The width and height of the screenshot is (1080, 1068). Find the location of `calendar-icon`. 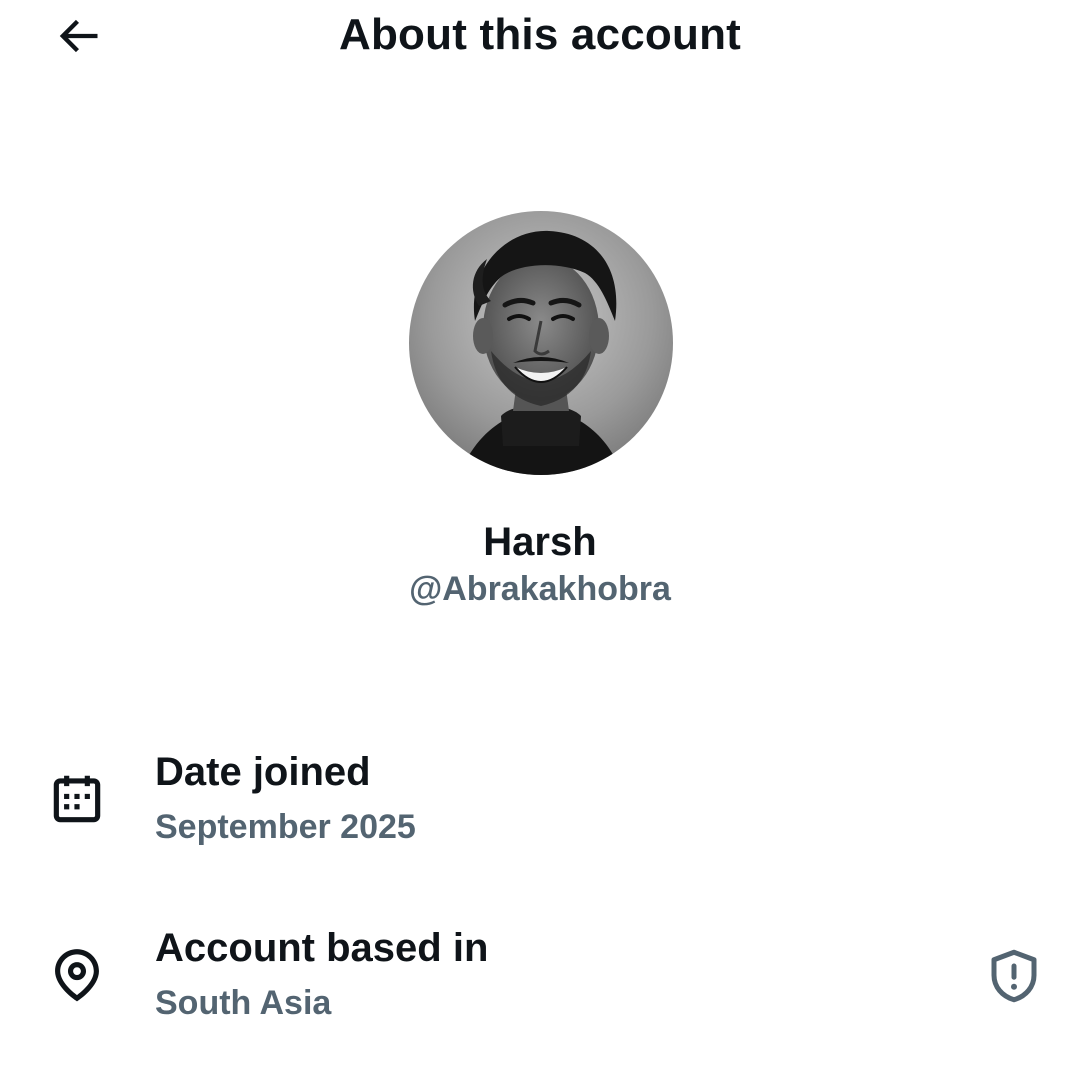

calendar-icon is located at coordinates (77, 799).